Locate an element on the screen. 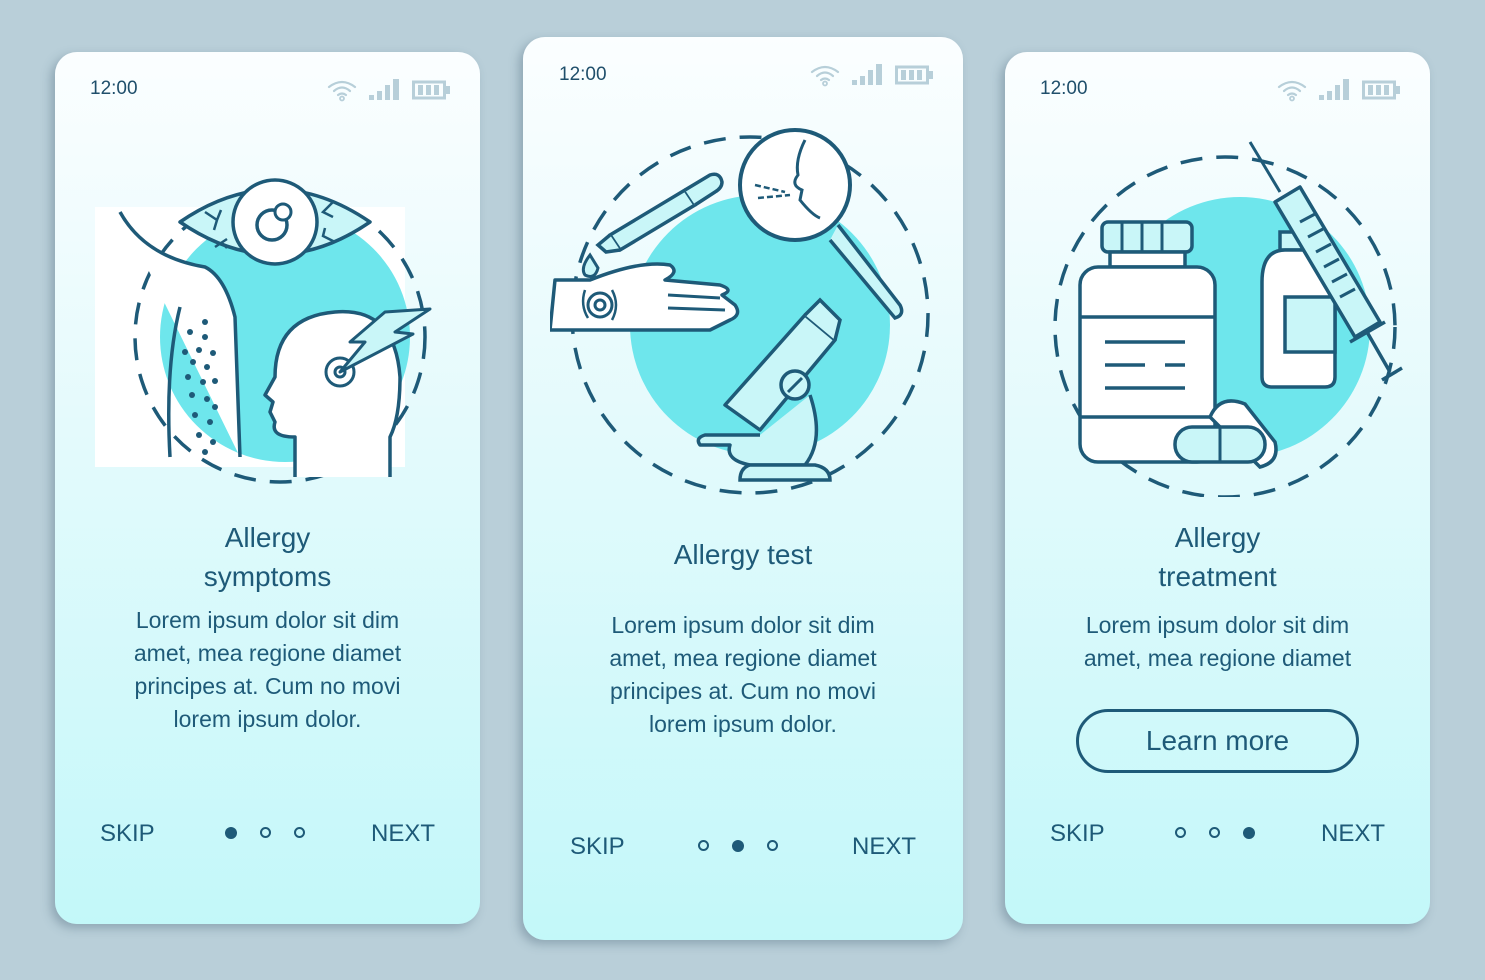 The height and width of the screenshot is (980, 1485). title-line: treatment is located at coordinates (1217, 576).